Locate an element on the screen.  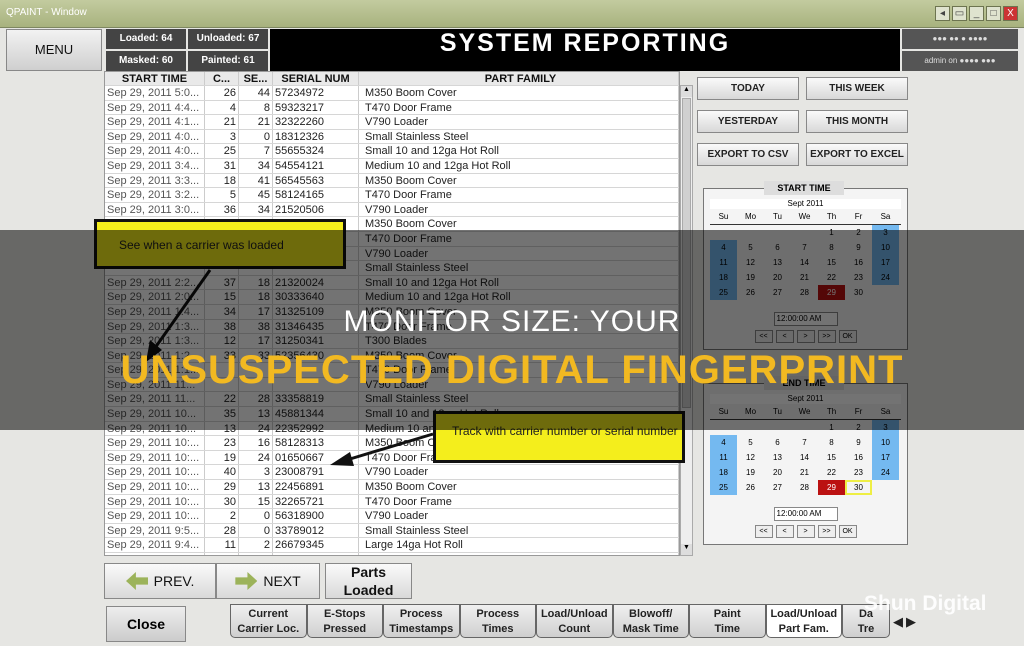
watermark: Shun Digital is located at coordinates (925, 603).